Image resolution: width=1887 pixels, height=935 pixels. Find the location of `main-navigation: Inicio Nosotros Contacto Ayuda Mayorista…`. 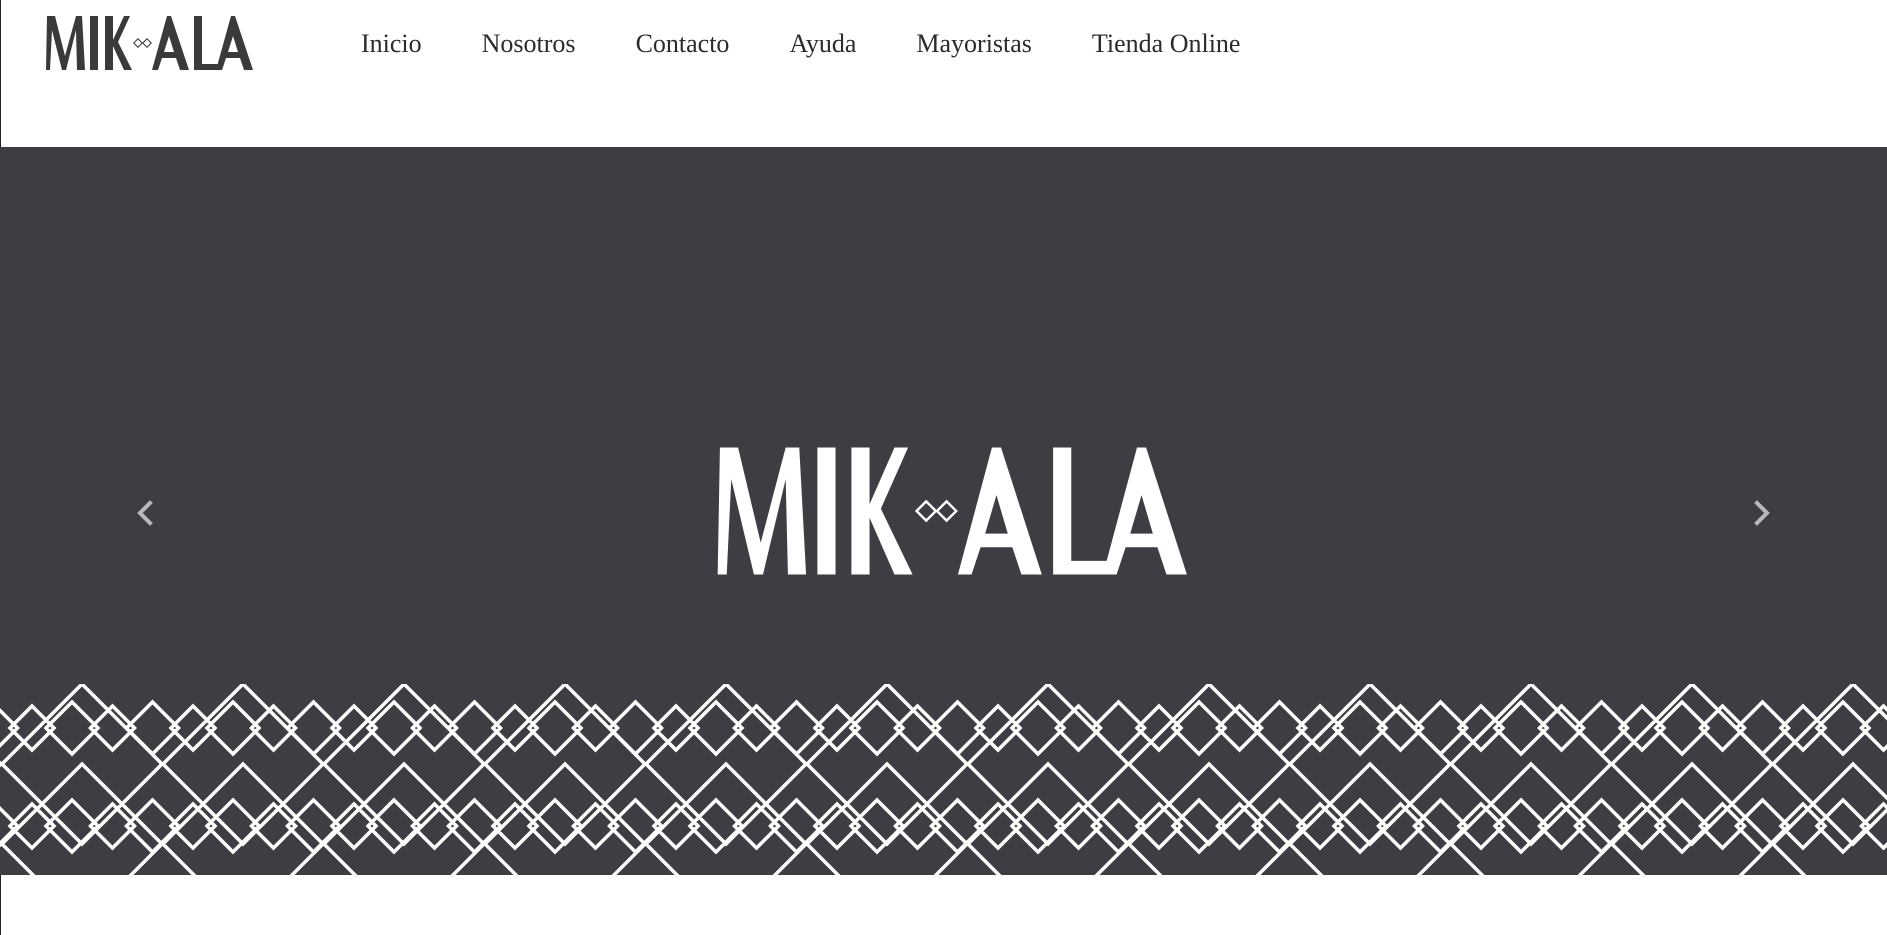

main-navigation: Inicio Nosotros Contacto Ayuda Mayorista… is located at coordinates (800, 44).